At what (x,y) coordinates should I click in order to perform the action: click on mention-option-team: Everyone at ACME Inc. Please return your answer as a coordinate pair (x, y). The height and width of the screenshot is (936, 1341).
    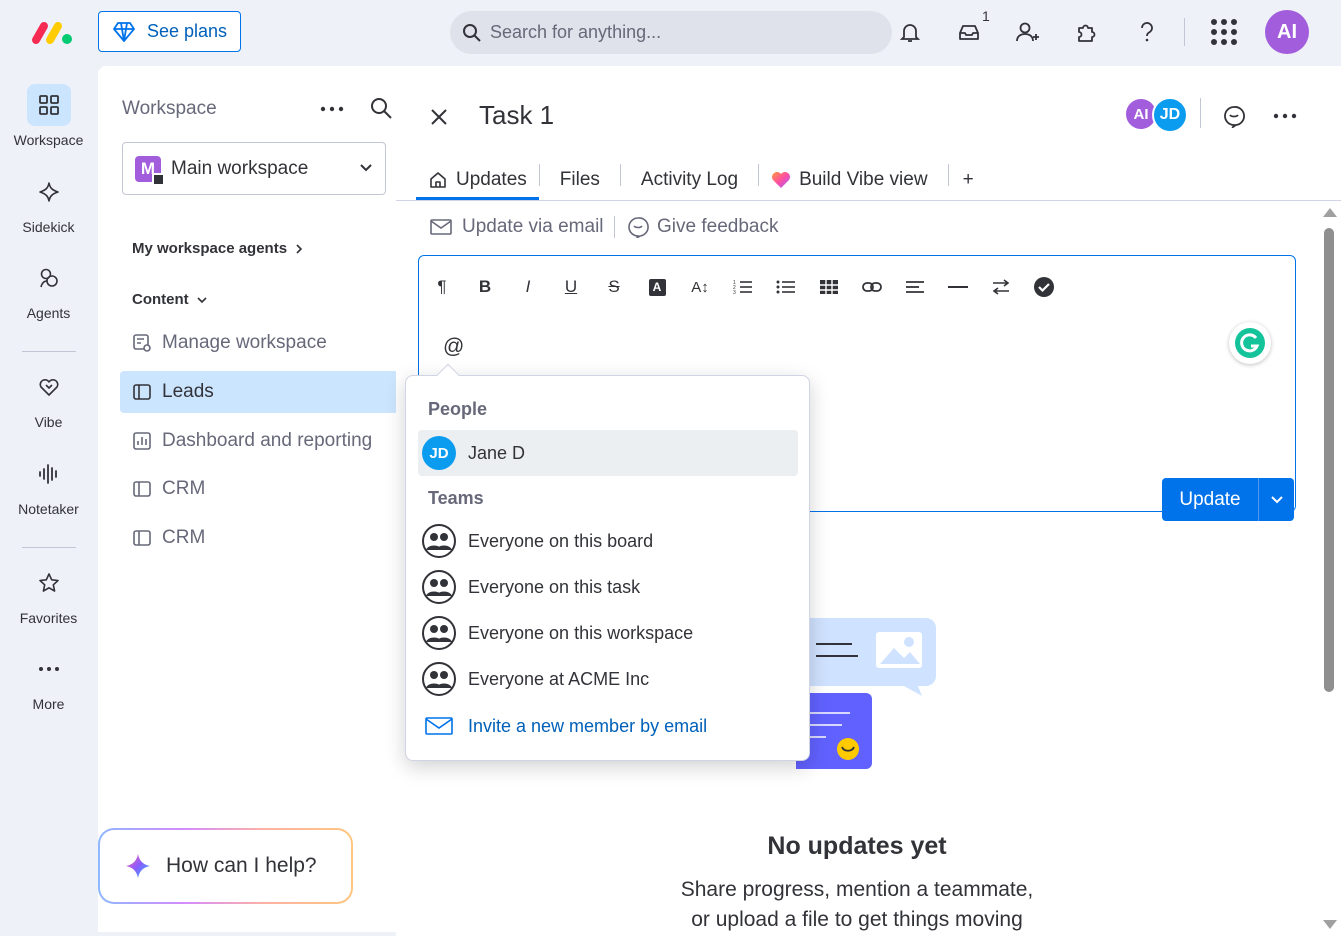
    Looking at the image, I should click on (608, 679).